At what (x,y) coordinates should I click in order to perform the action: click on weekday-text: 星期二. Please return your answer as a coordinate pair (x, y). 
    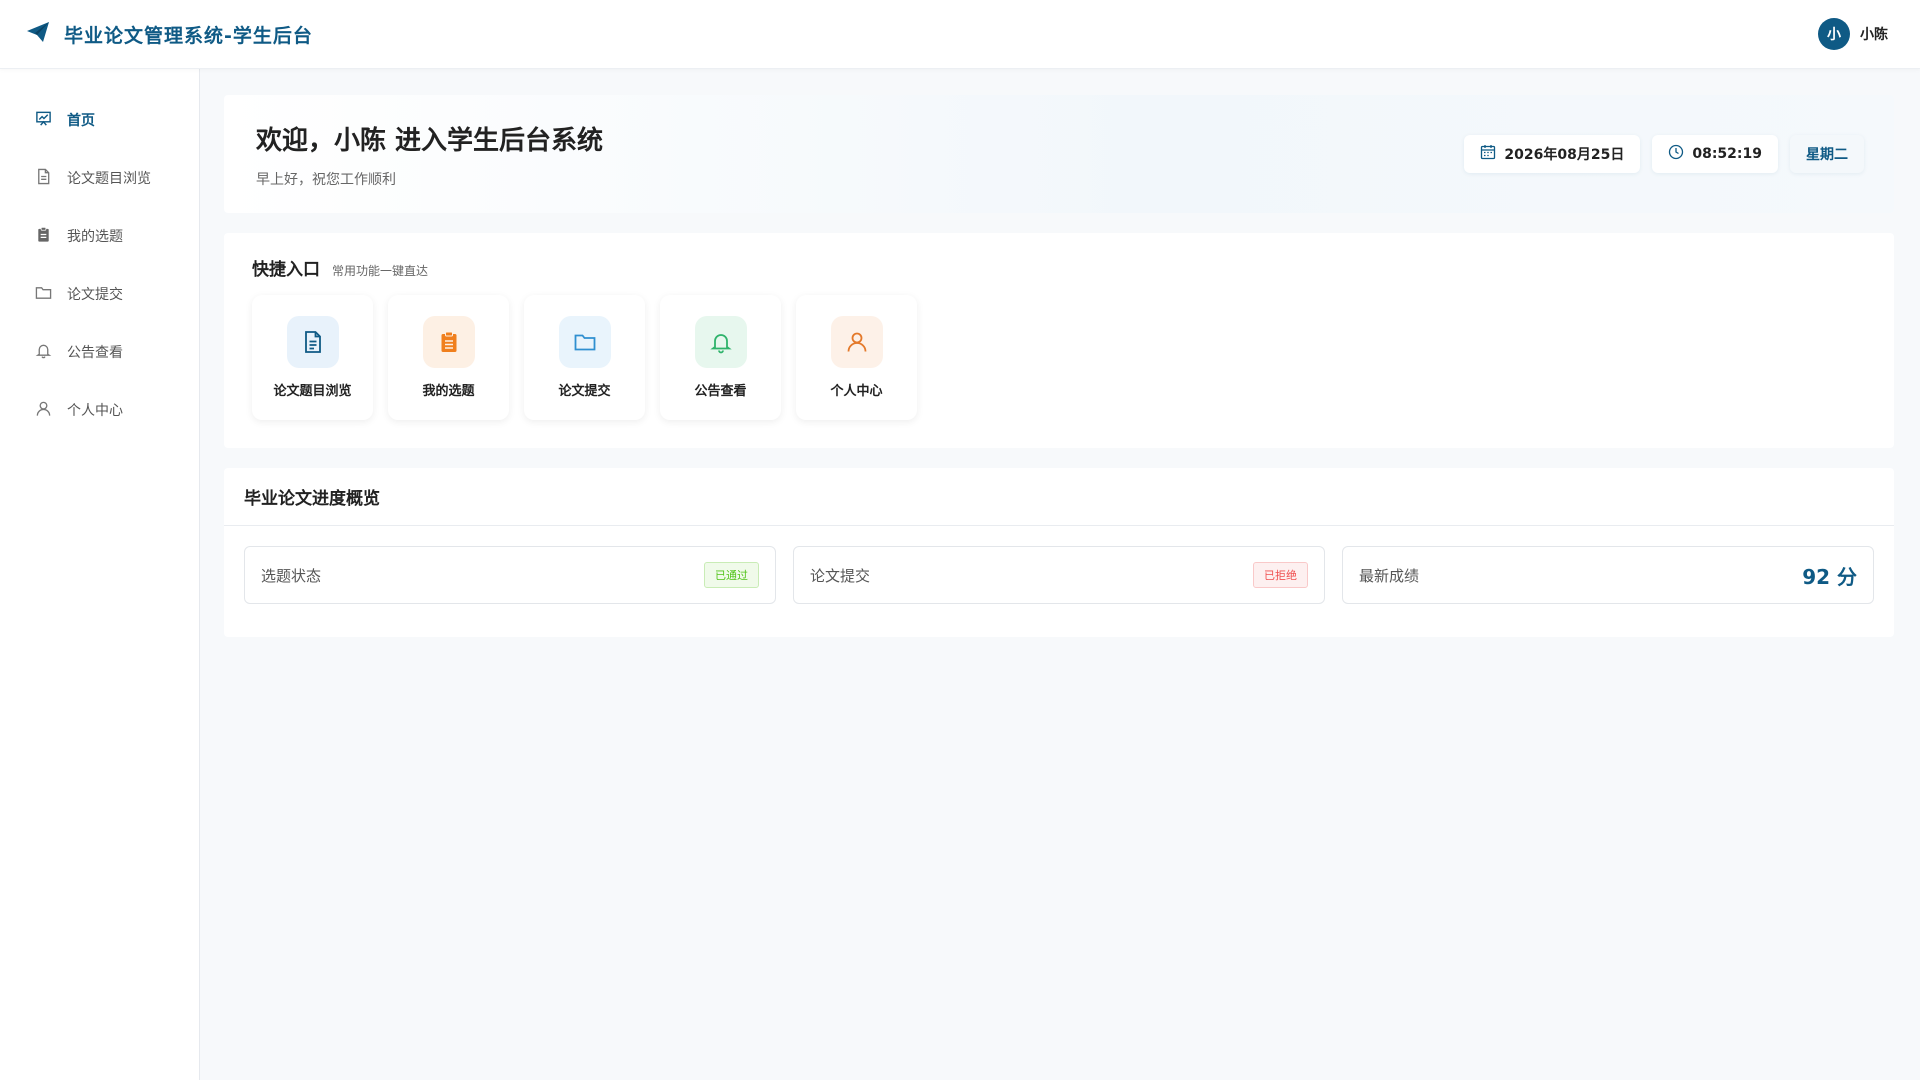
    Looking at the image, I should click on (1827, 155).